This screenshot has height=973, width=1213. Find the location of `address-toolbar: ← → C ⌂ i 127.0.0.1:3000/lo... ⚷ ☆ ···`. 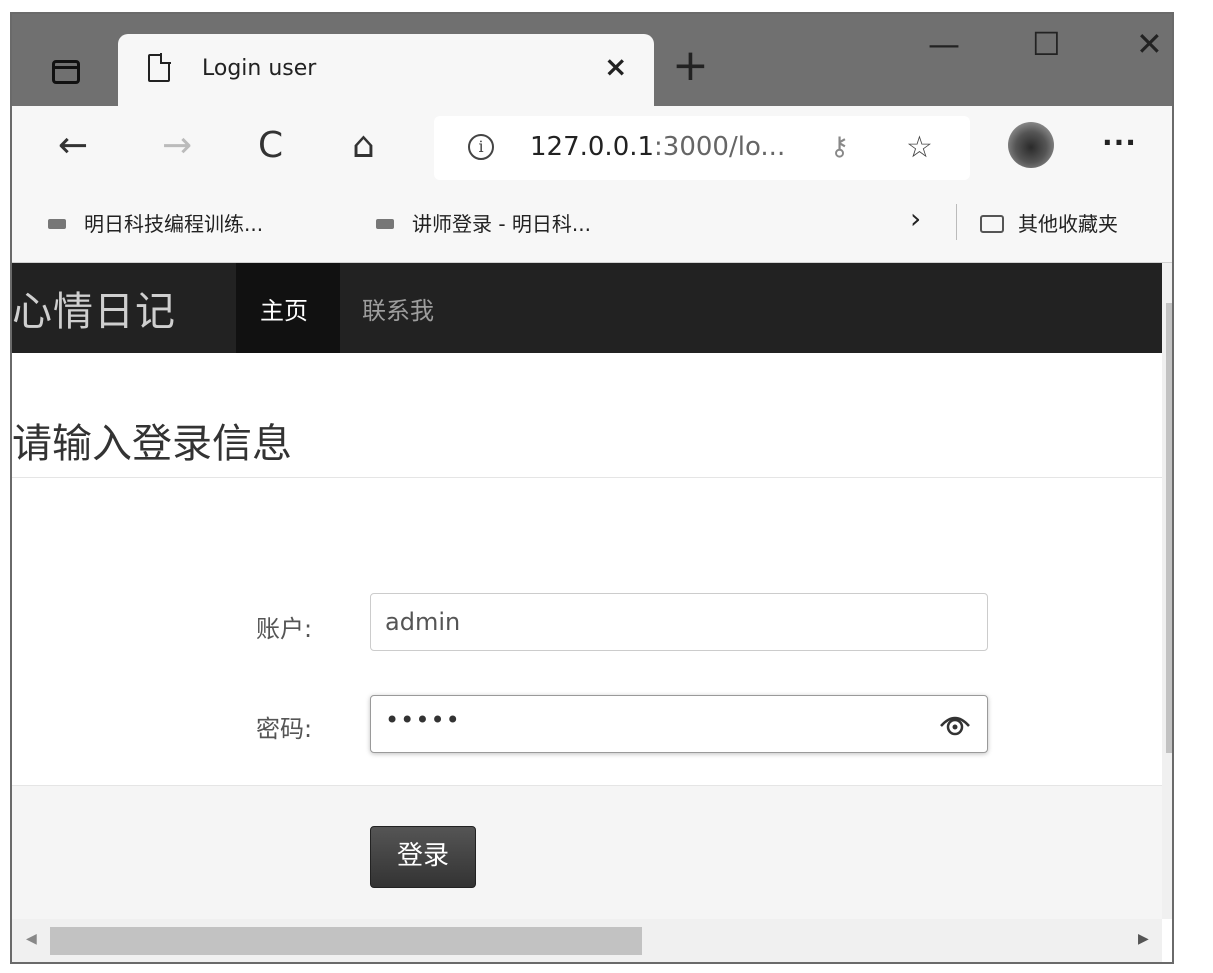

address-toolbar: ← → C ⌂ i 127.0.0.1:3000/lo... ⚷ ☆ ··· is located at coordinates (592, 146).